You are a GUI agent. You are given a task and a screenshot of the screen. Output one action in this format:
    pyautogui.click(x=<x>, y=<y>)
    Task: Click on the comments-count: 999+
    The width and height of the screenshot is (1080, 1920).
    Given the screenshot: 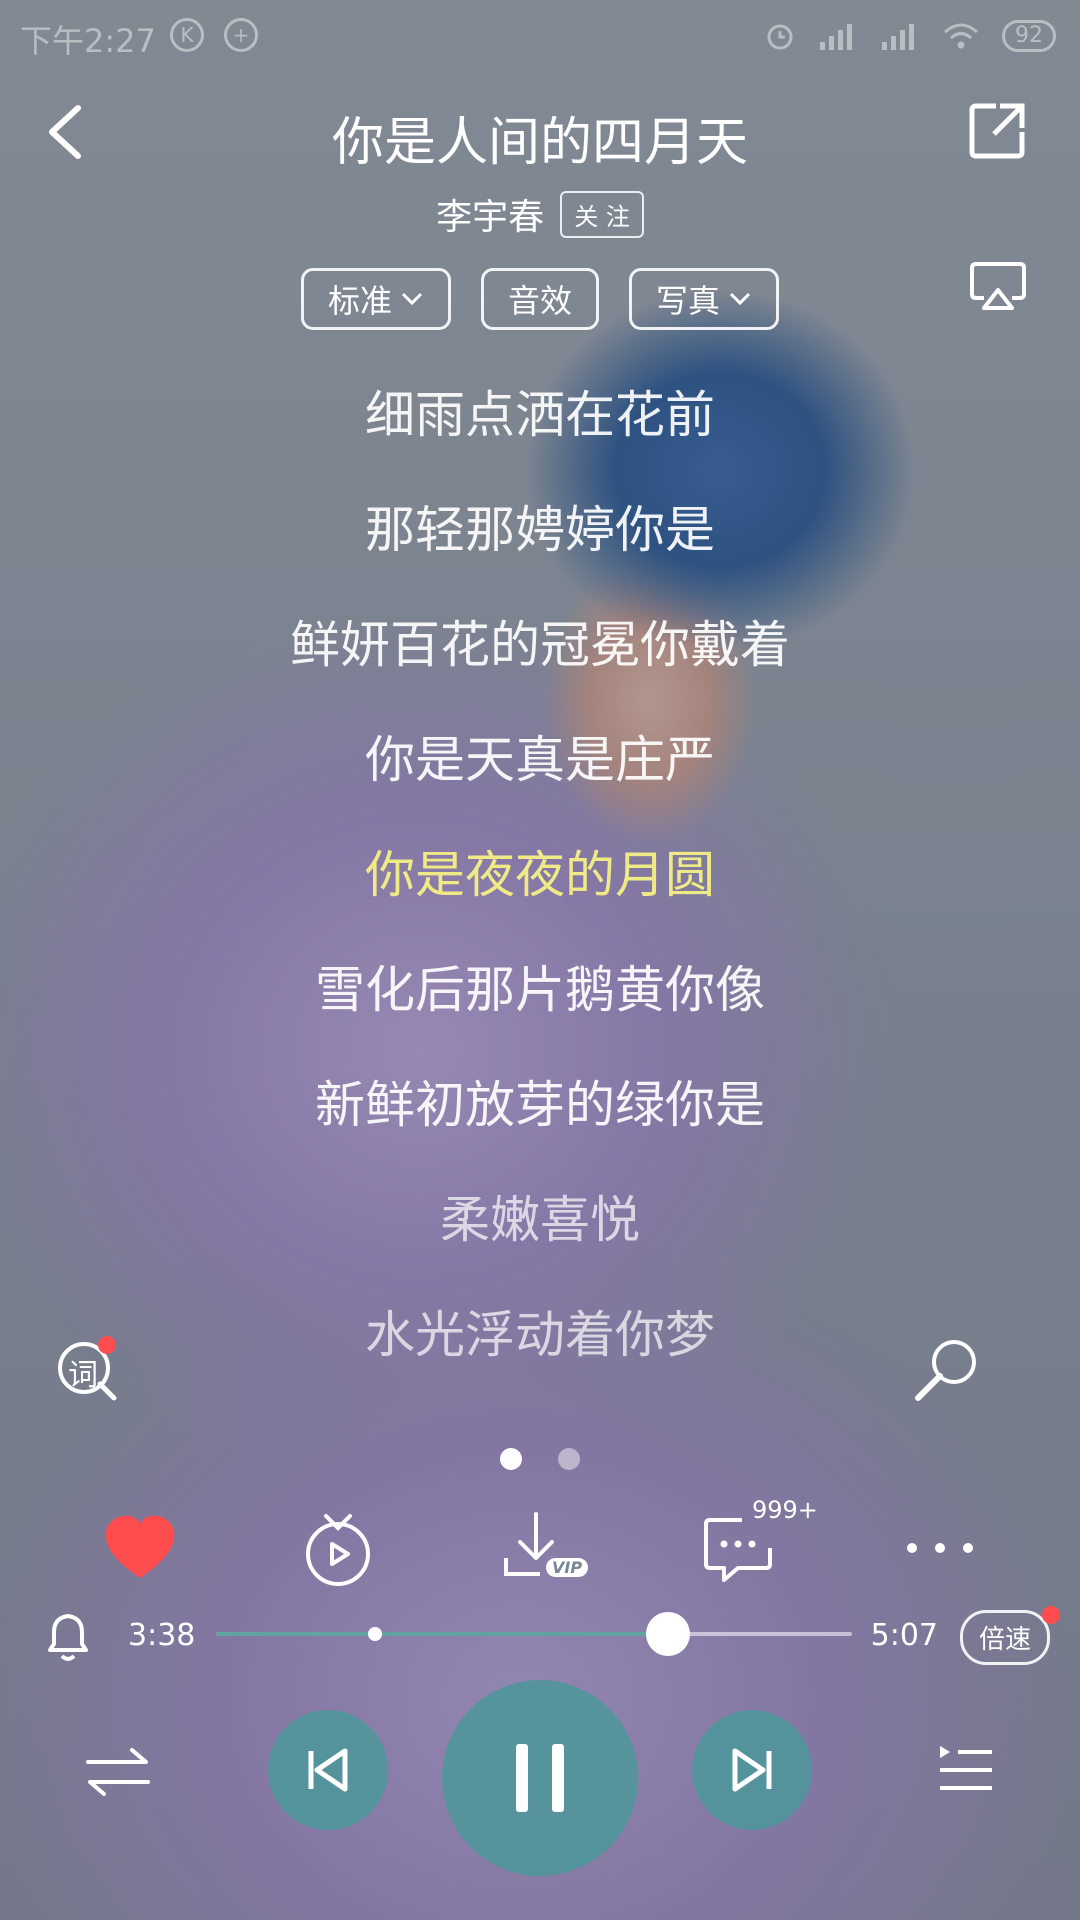 What is the action you would take?
    pyautogui.click(x=785, y=1510)
    